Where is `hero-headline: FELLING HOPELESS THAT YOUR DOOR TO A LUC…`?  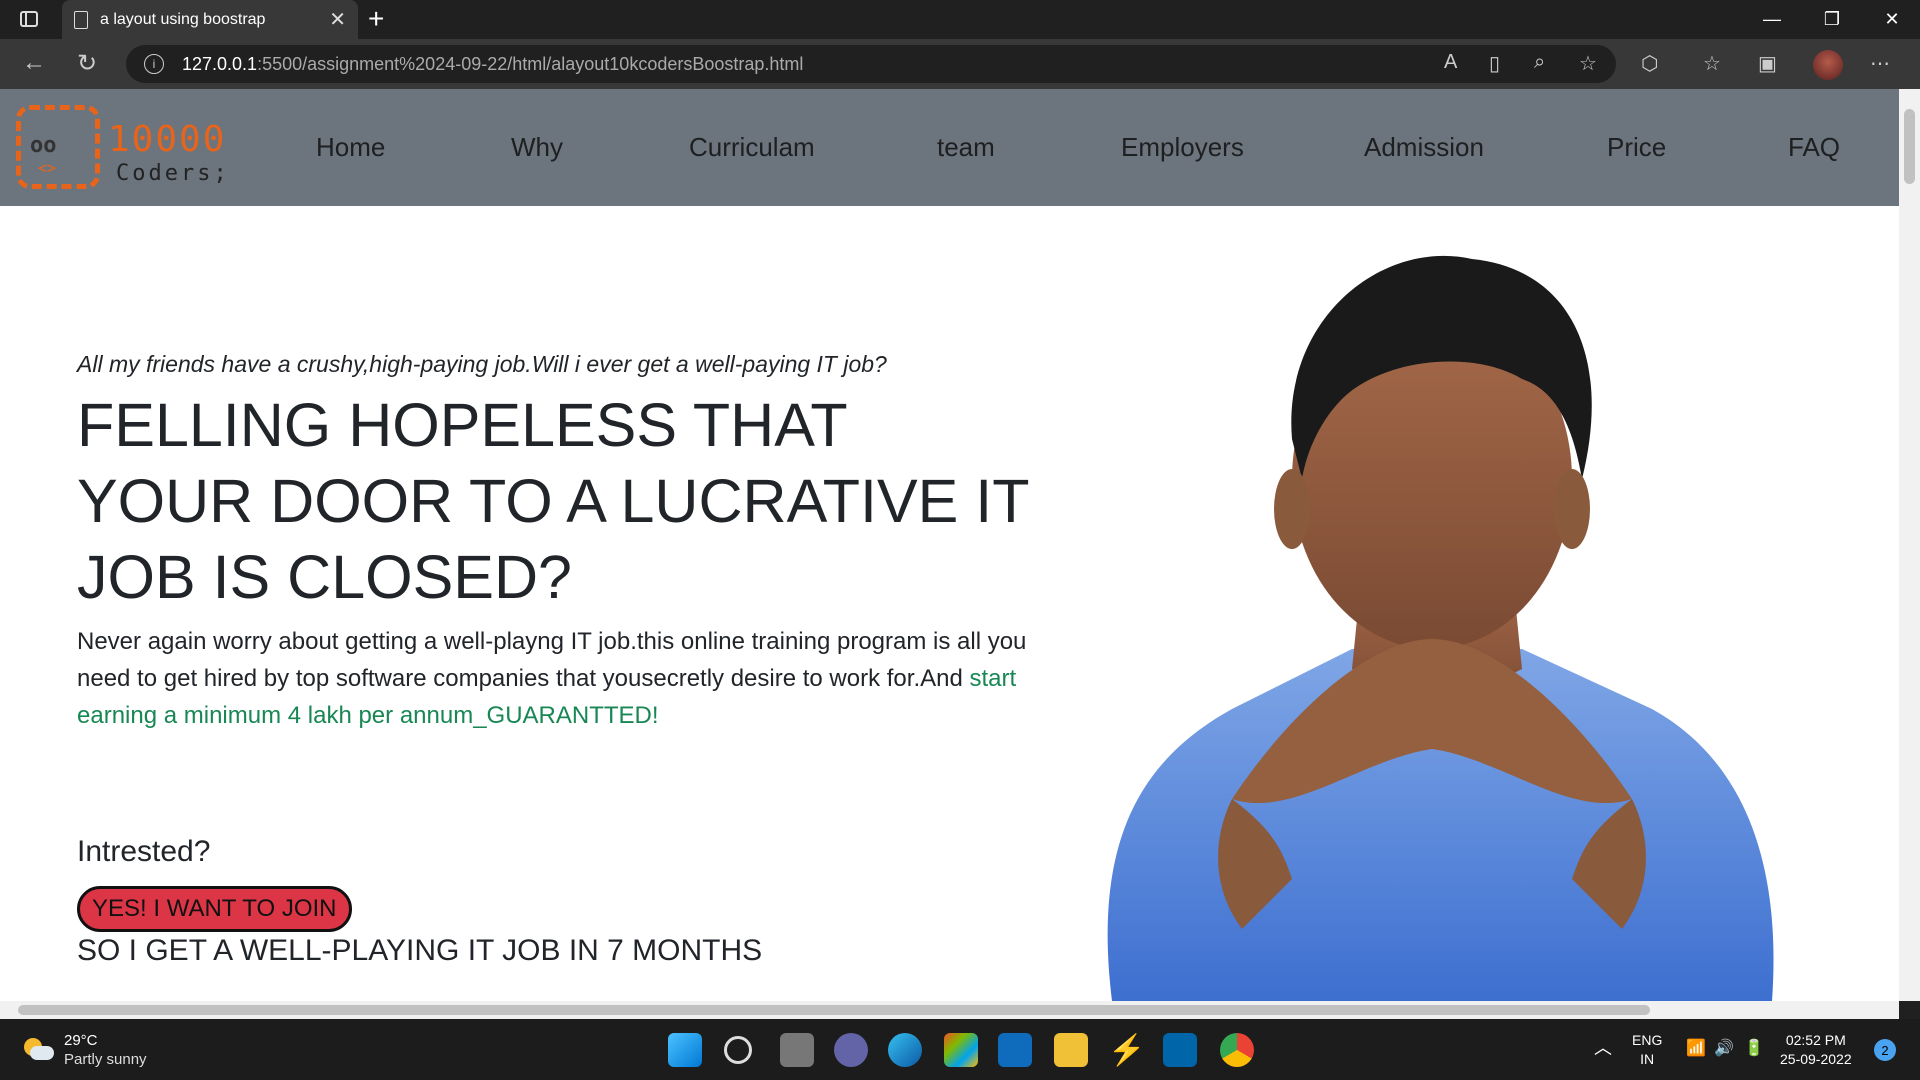 hero-headline: FELLING HOPELESS THAT YOUR DOOR TO A LUC… is located at coordinates (553, 501).